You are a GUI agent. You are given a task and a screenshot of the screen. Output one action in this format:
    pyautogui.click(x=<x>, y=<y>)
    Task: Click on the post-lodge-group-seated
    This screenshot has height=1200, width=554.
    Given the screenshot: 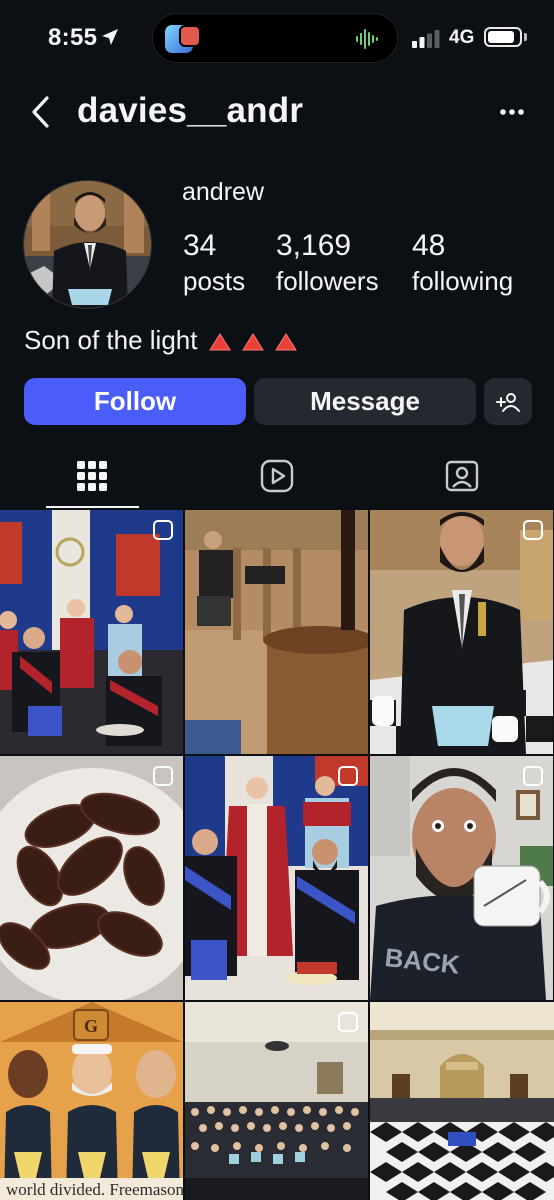 What is the action you would take?
    pyautogui.click(x=276, y=878)
    